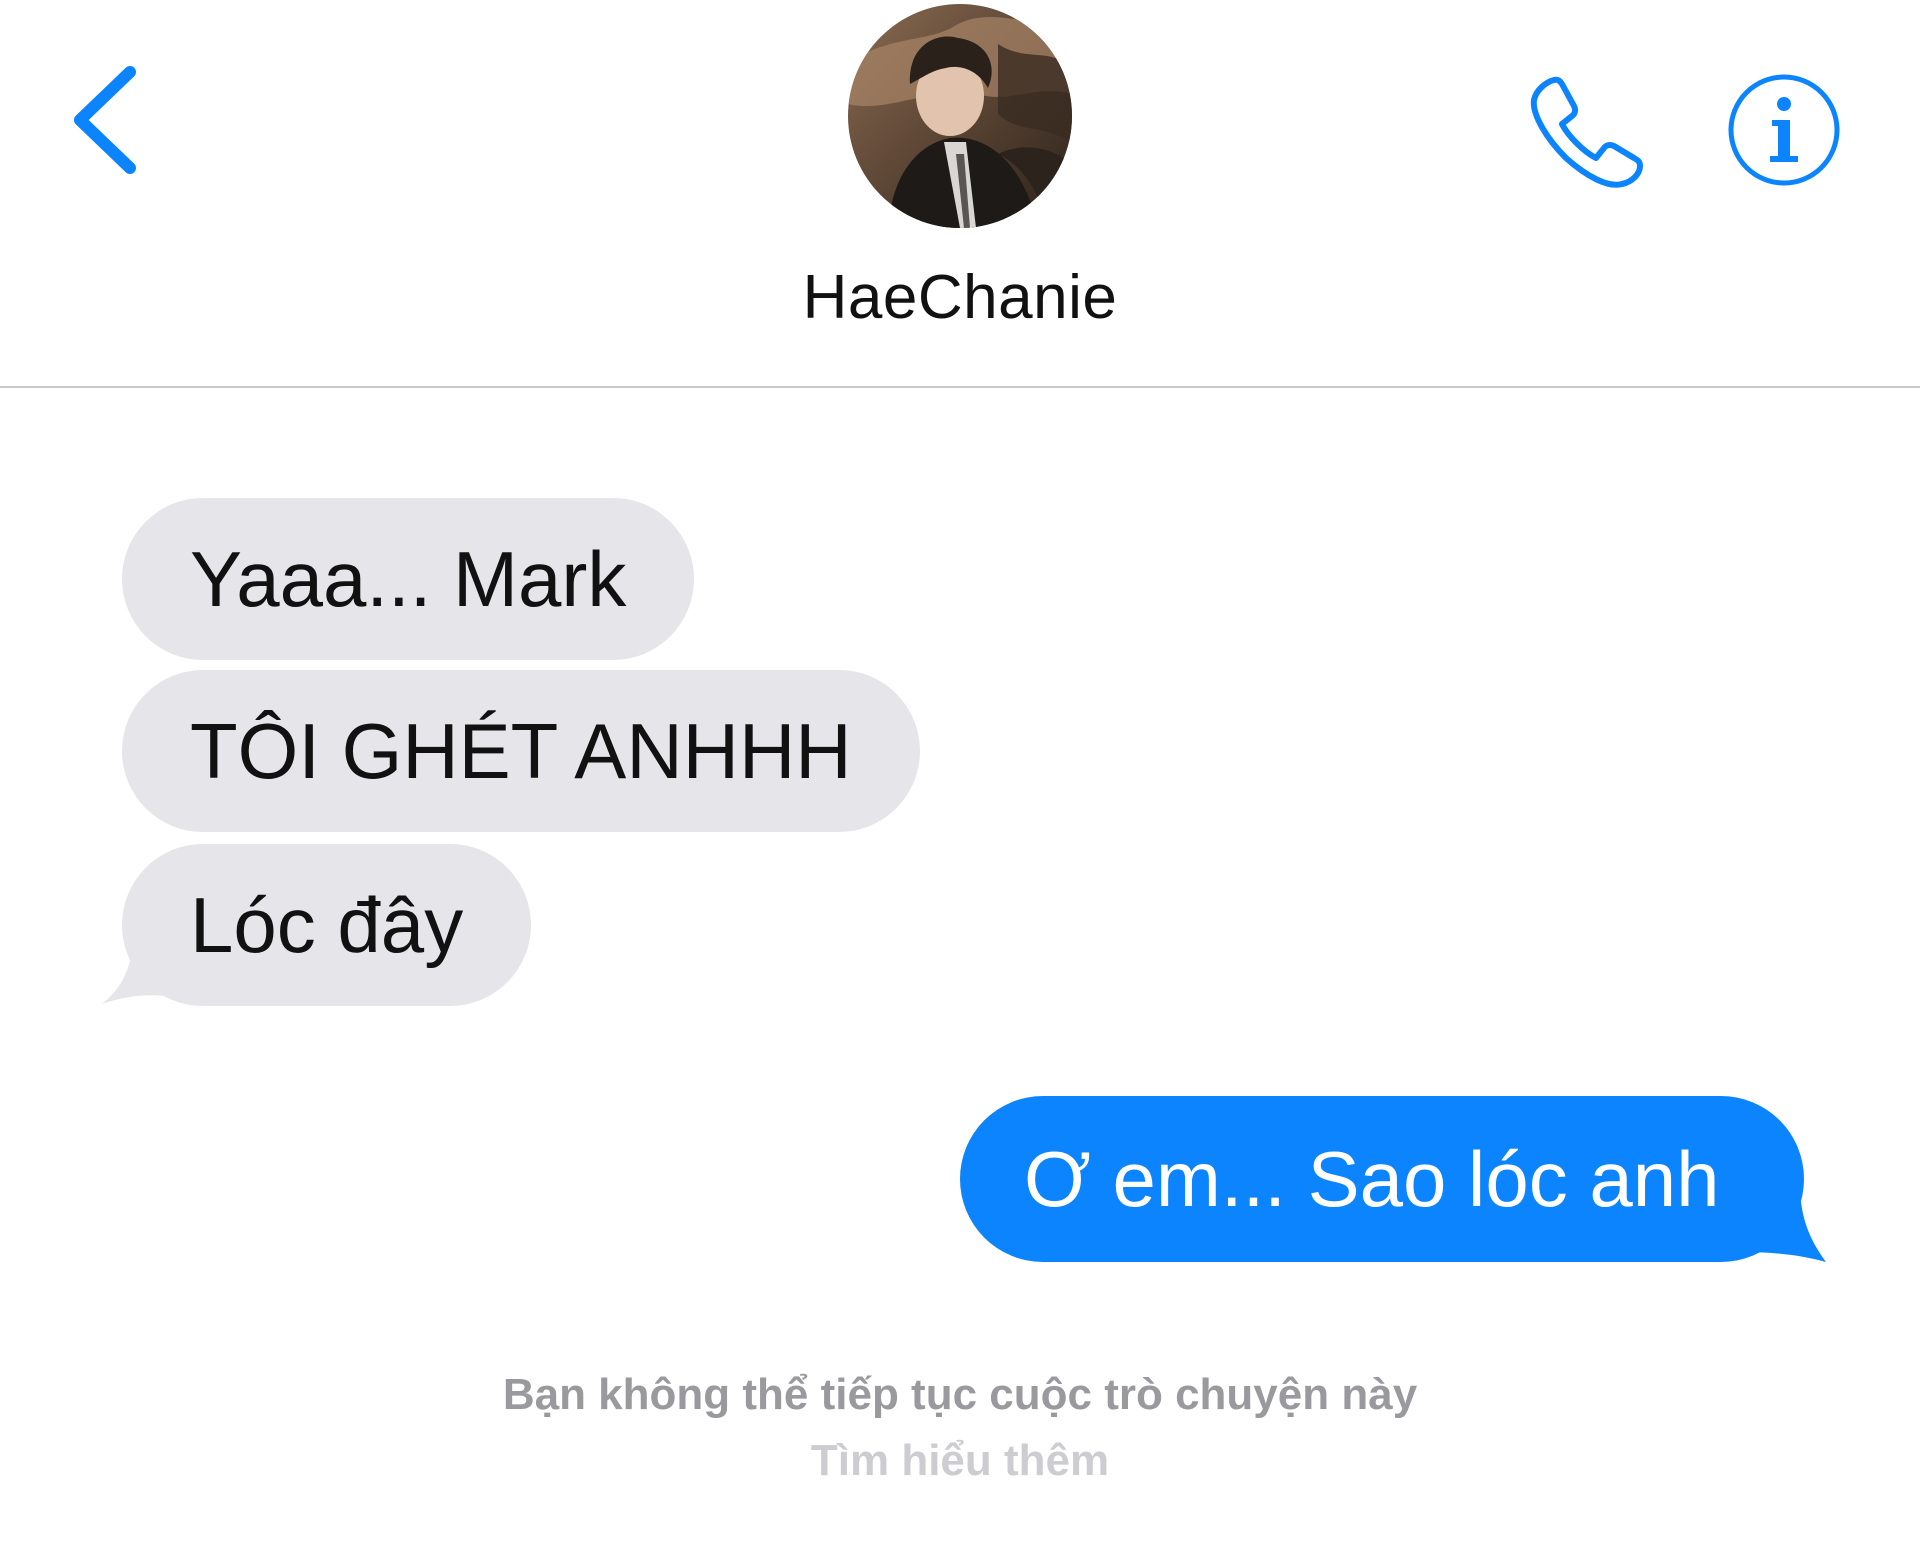 This screenshot has width=1920, height=1558. What do you see at coordinates (408, 579) in the screenshot?
I see `message-bubble-incoming: Yaaa... Mark` at bounding box center [408, 579].